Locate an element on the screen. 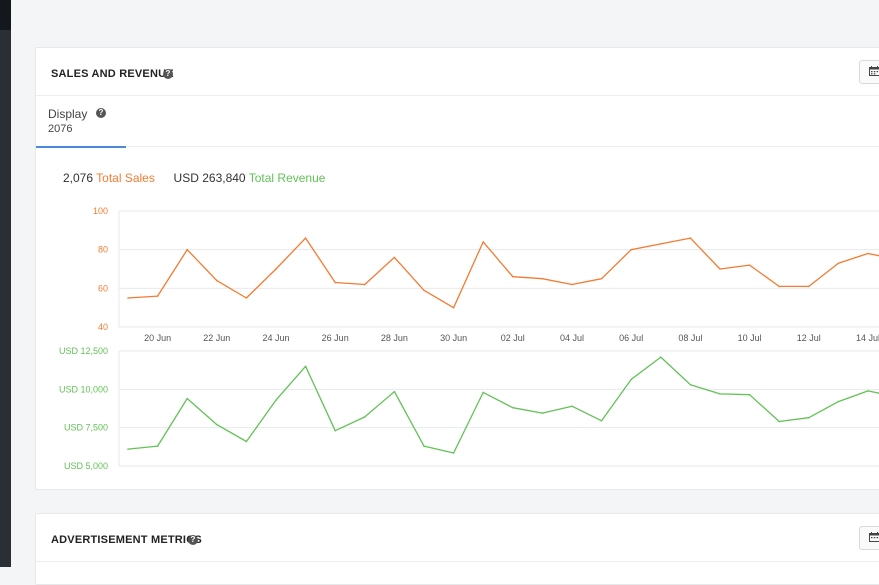  x-tick-label: 06 Jul is located at coordinates (631, 338).